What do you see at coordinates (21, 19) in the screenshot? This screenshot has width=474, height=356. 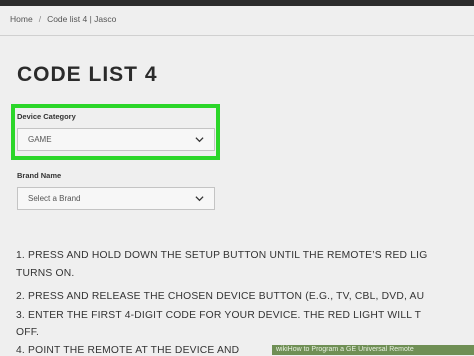 I see `breadcrumb-home: Home` at bounding box center [21, 19].